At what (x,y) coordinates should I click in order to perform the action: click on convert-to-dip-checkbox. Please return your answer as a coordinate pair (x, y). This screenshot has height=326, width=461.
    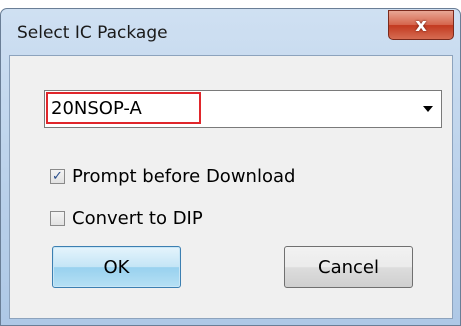
    Looking at the image, I should click on (57, 218).